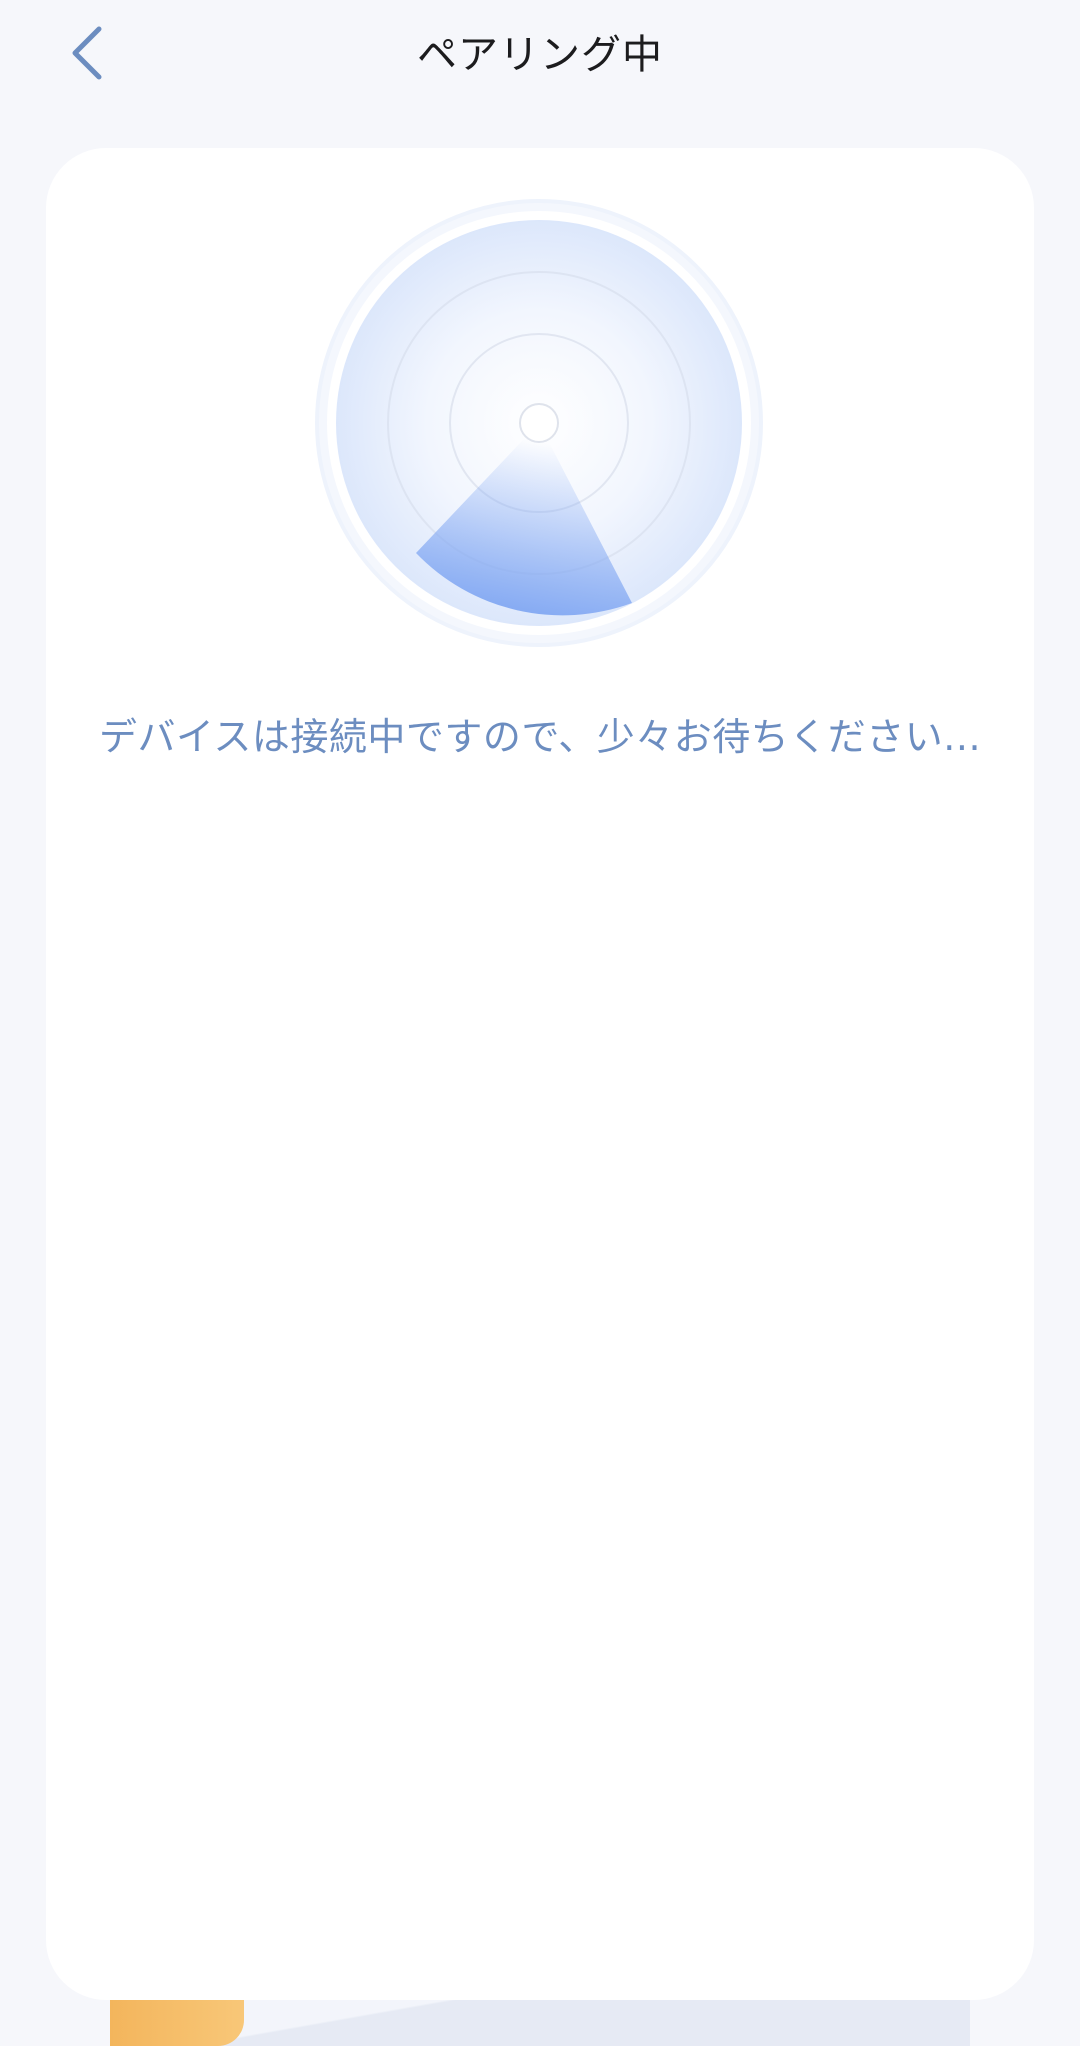 The height and width of the screenshot is (2046, 1080). What do you see at coordinates (177, 2023) in the screenshot?
I see `banner-accent` at bounding box center [177, 2023].